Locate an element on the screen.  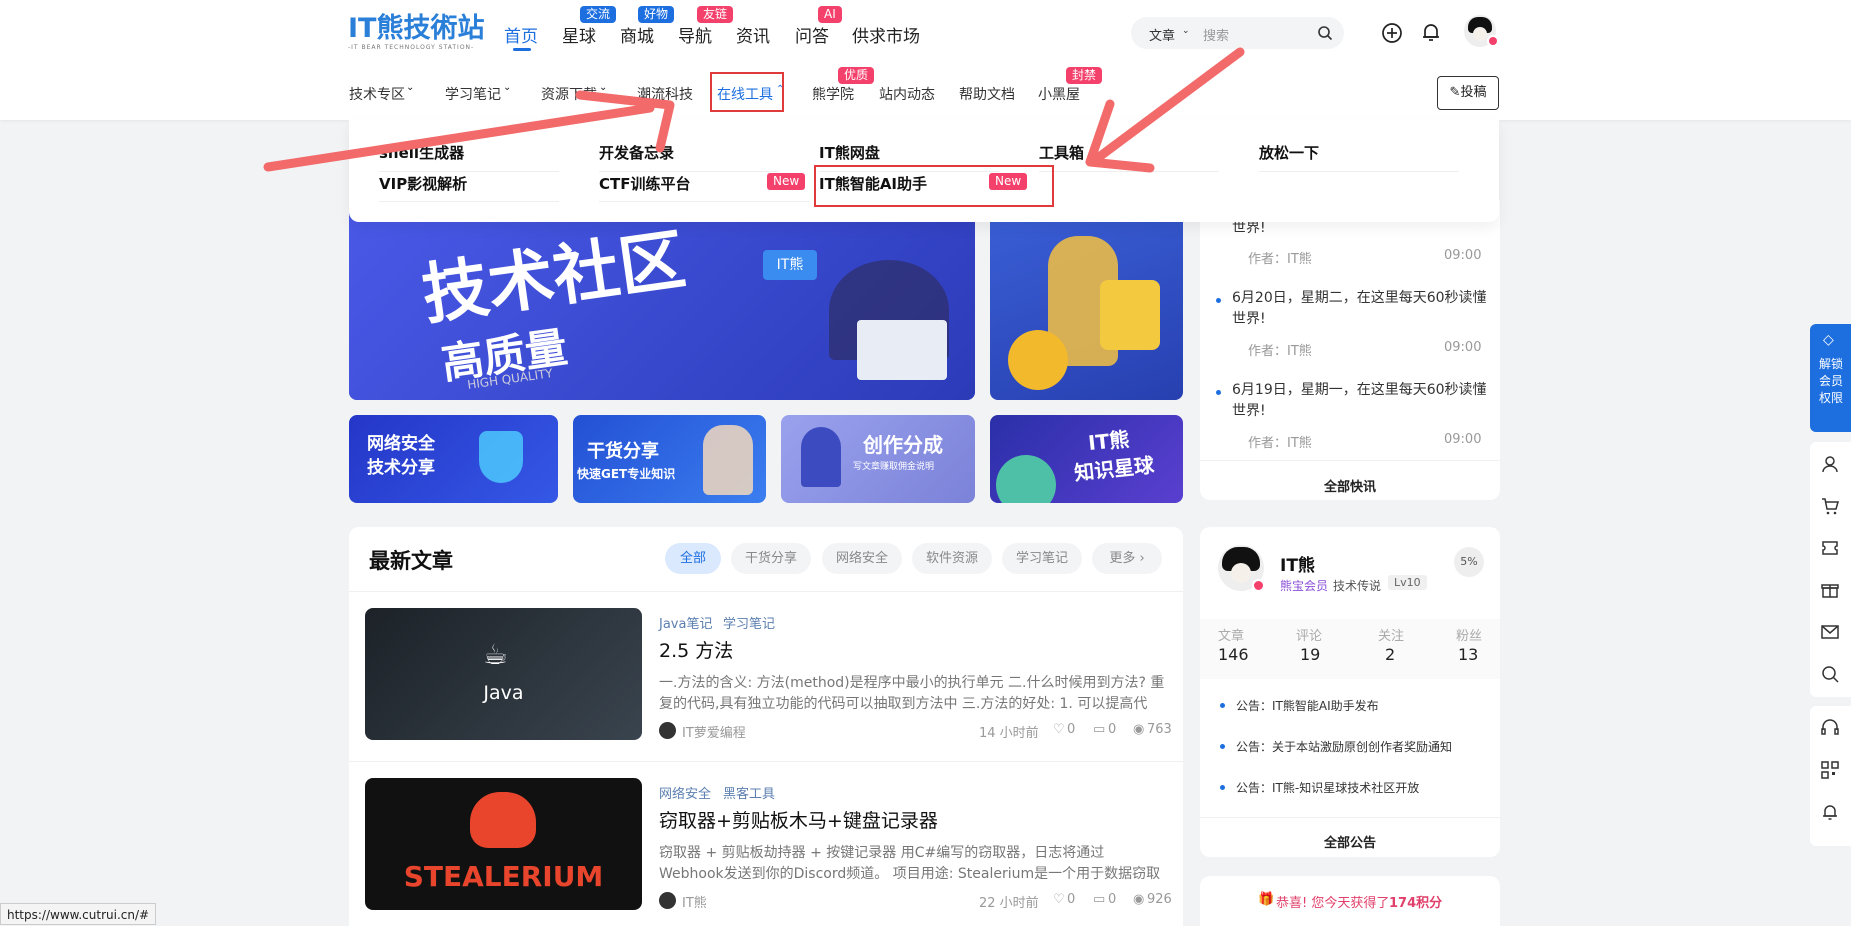
mail-icon is located at coordinates (1830, 632).